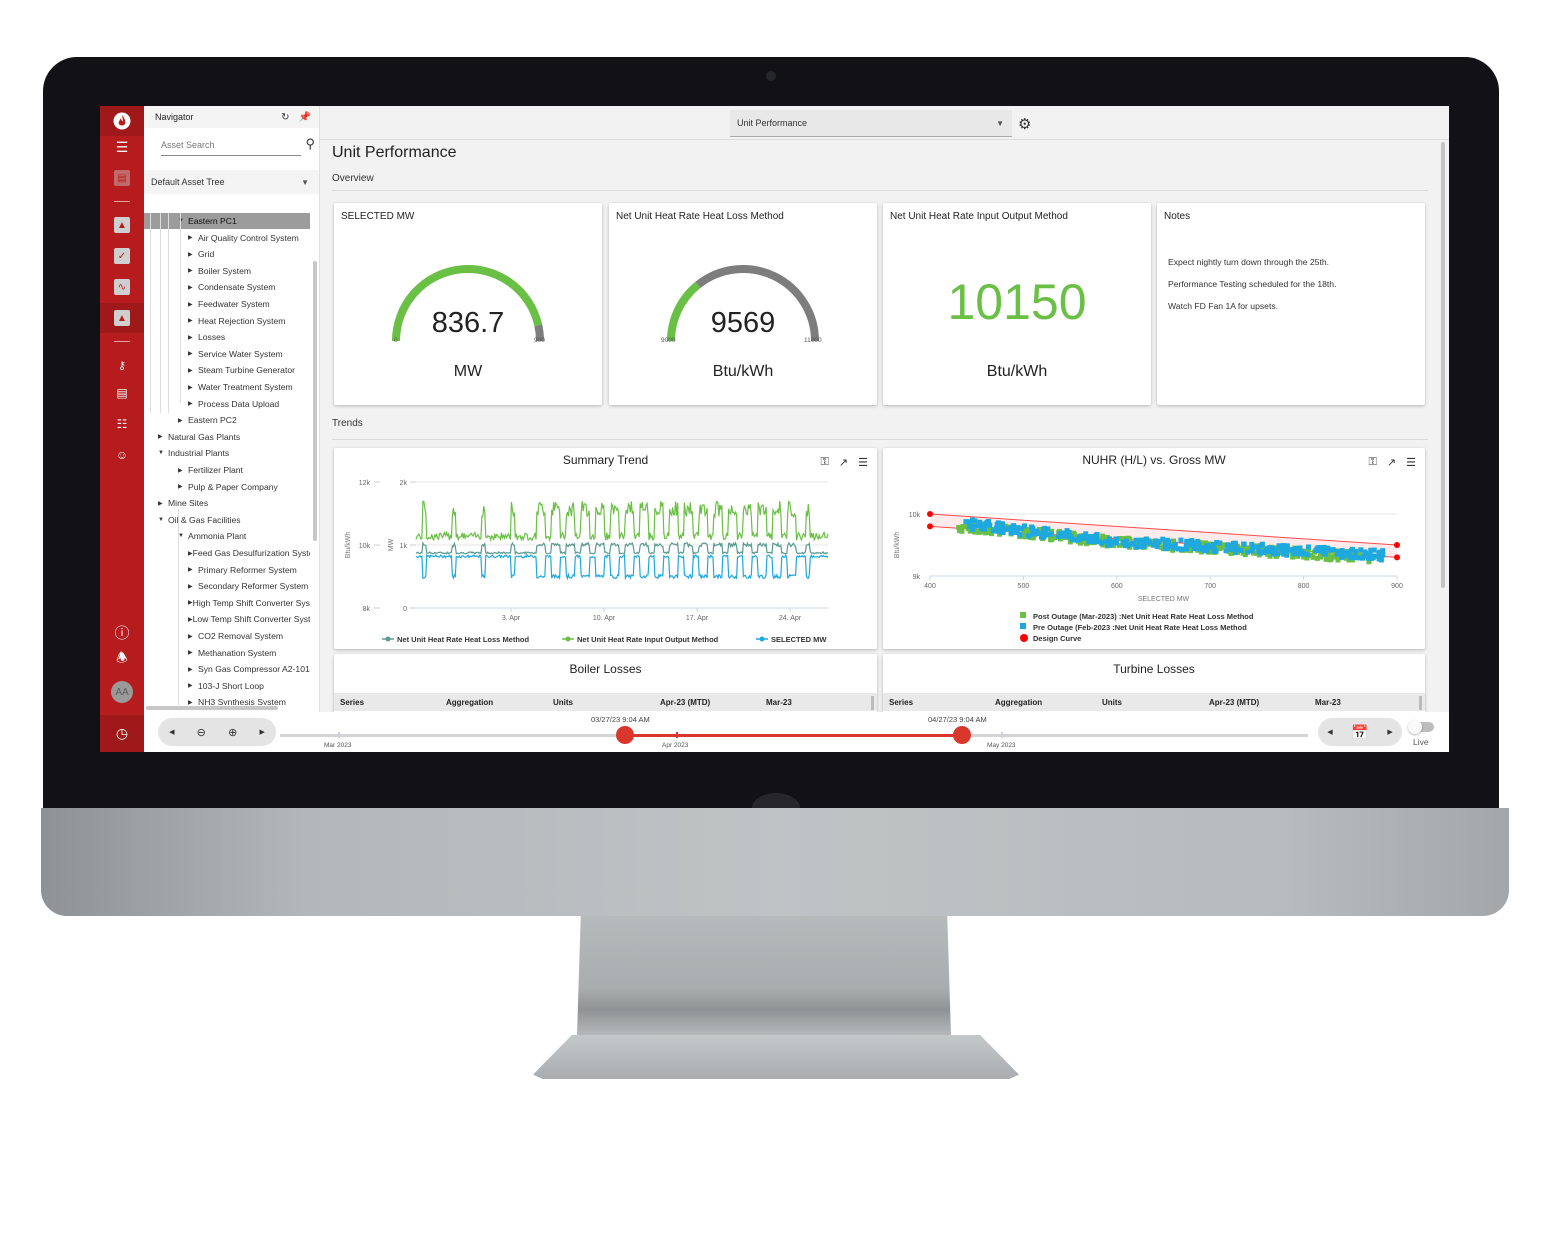 The height and width of the screenshot is (1243, 1541). What do you see at coordinates (1057, 638) in the screenshot?
I see `legend-item: Design Curve` at bounding box center [1057, 638].